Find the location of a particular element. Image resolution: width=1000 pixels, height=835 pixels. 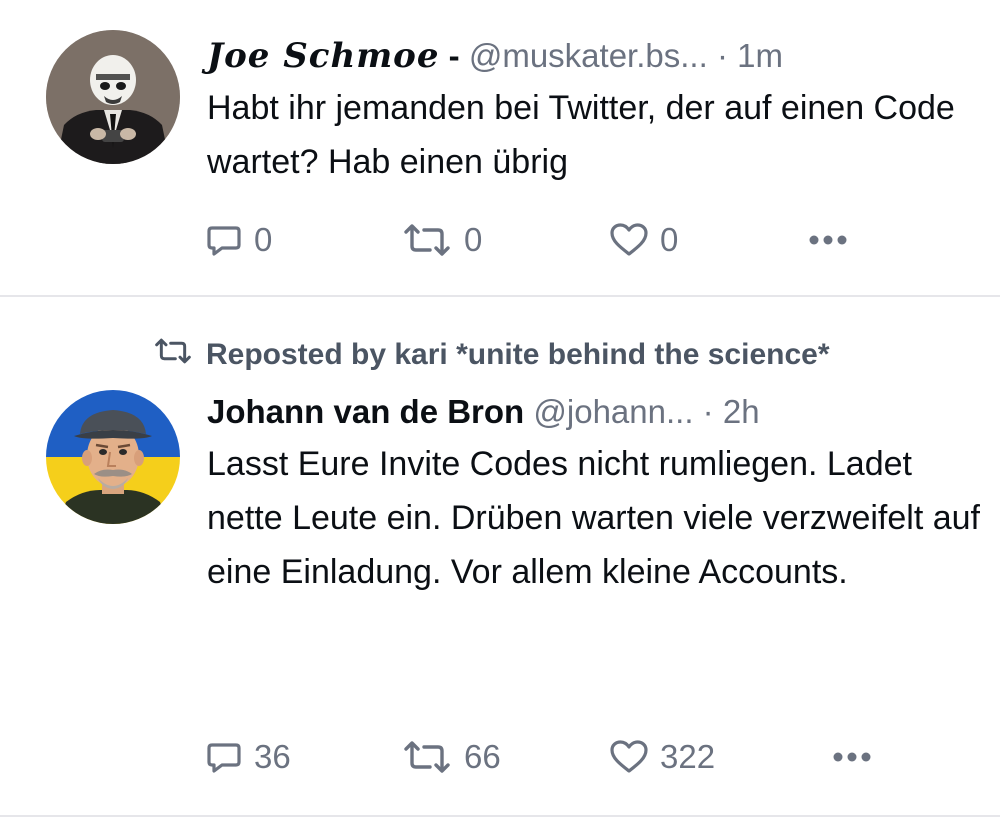

repost-button: 0 is located at coordinates (441, 240).